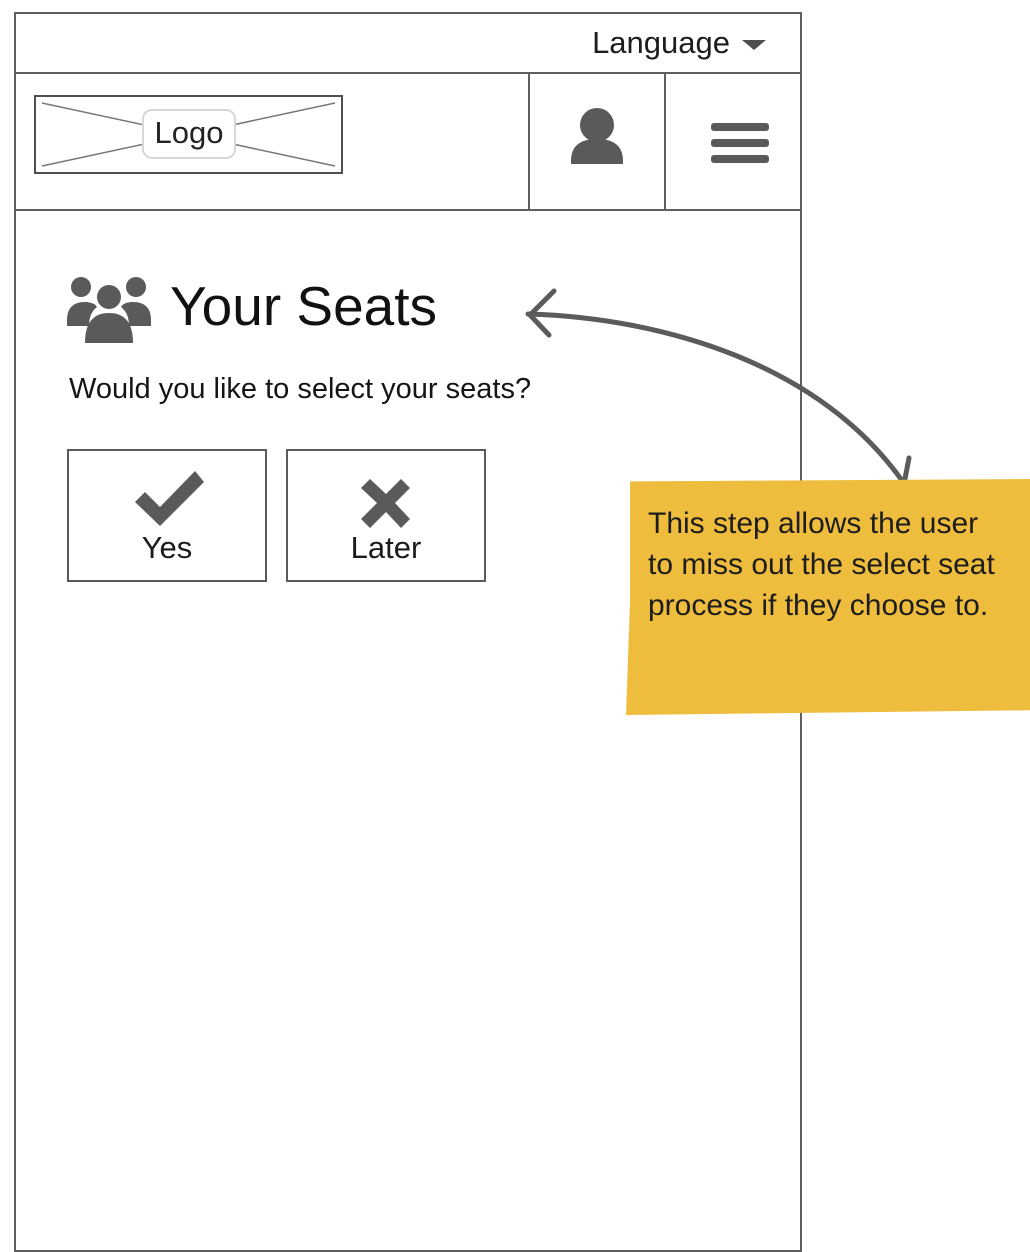  Describe the element at coordinates (300, 389) in the screenshot. I see `seat-question: Would you like to select your seats?` at that location.